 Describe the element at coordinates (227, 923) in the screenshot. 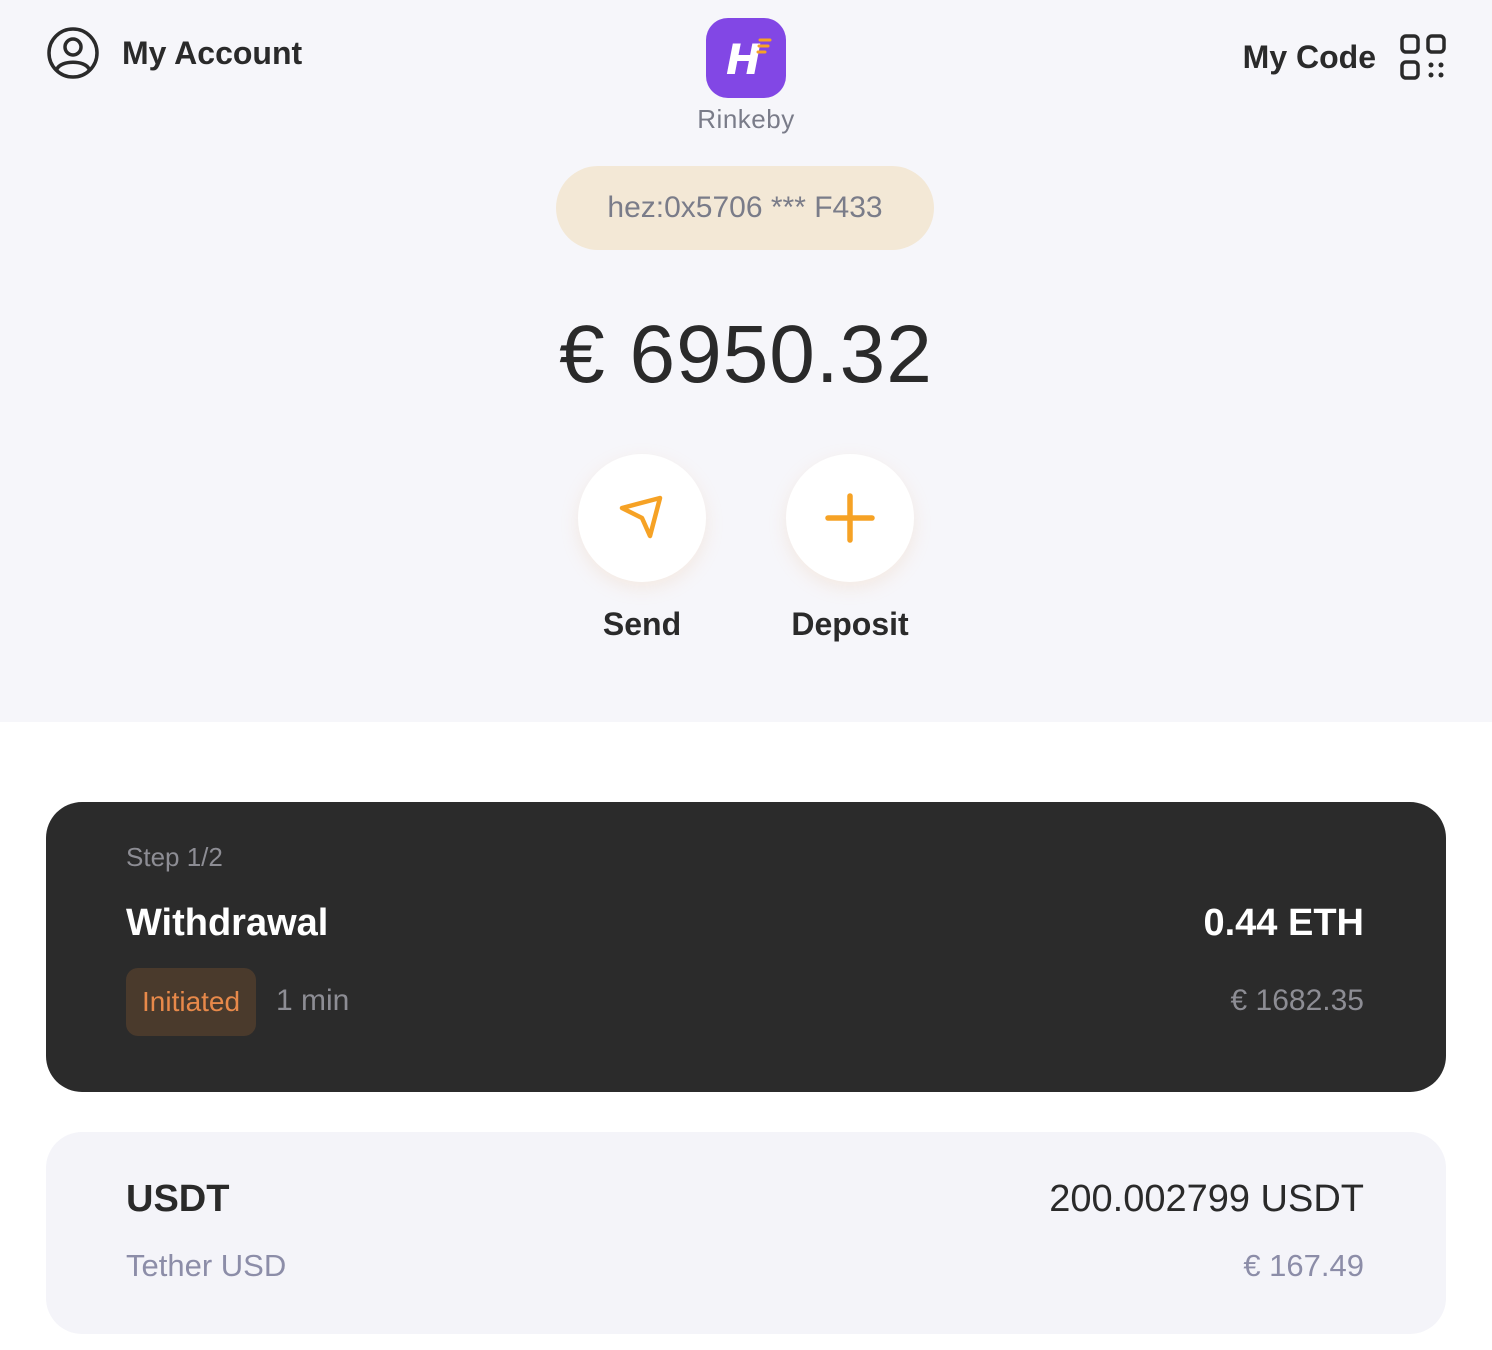

I see `withdrawal-title: Withdrawal` at that location.